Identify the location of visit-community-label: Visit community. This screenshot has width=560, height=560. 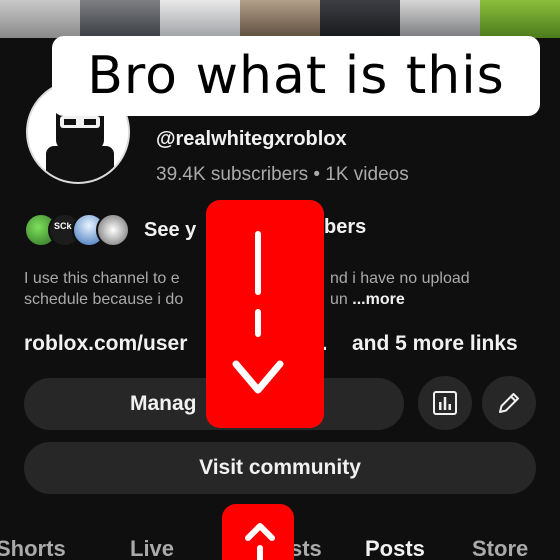
(280, 467).